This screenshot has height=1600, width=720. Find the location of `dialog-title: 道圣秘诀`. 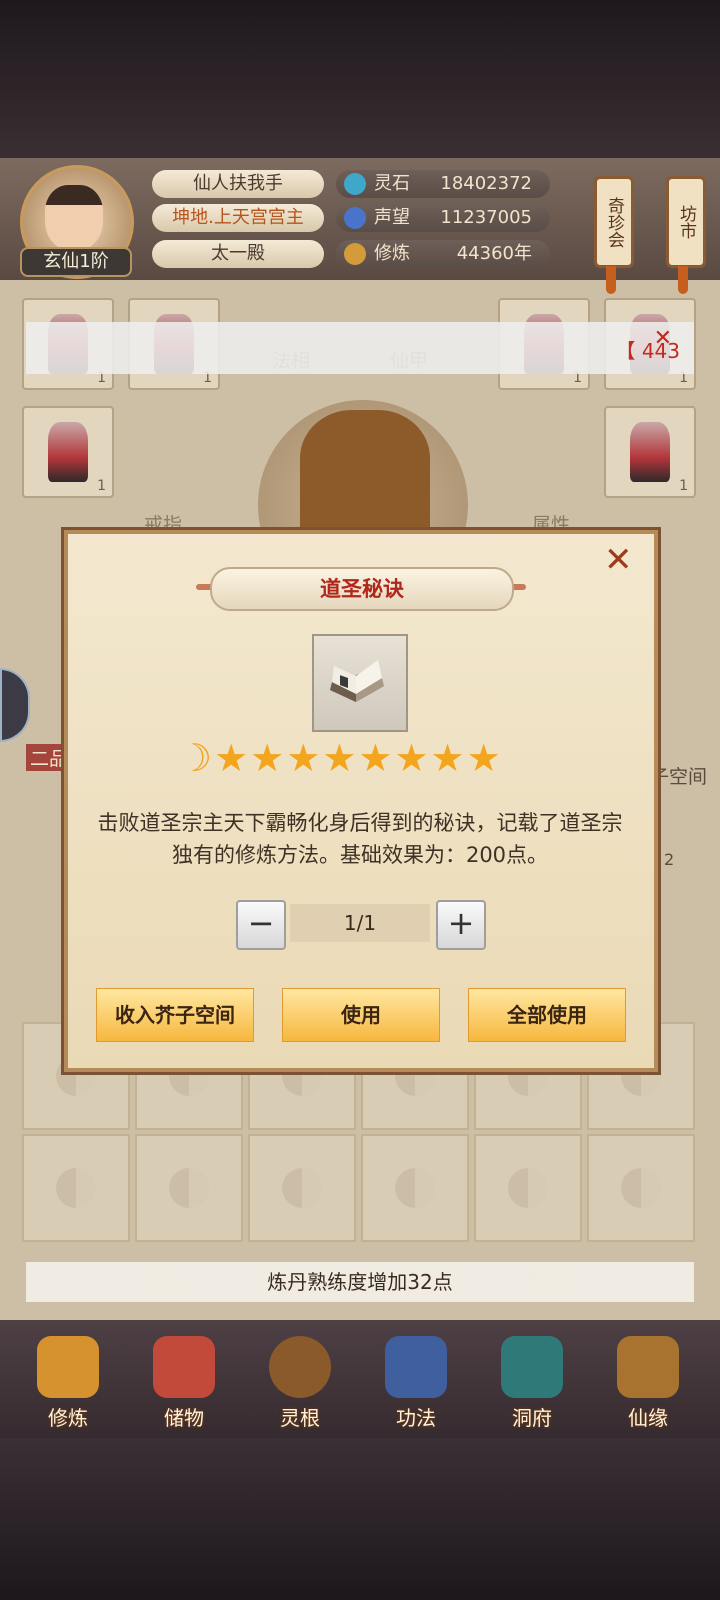

dialog-title: 道圣秘诀 is located at coordinates (362, 589).